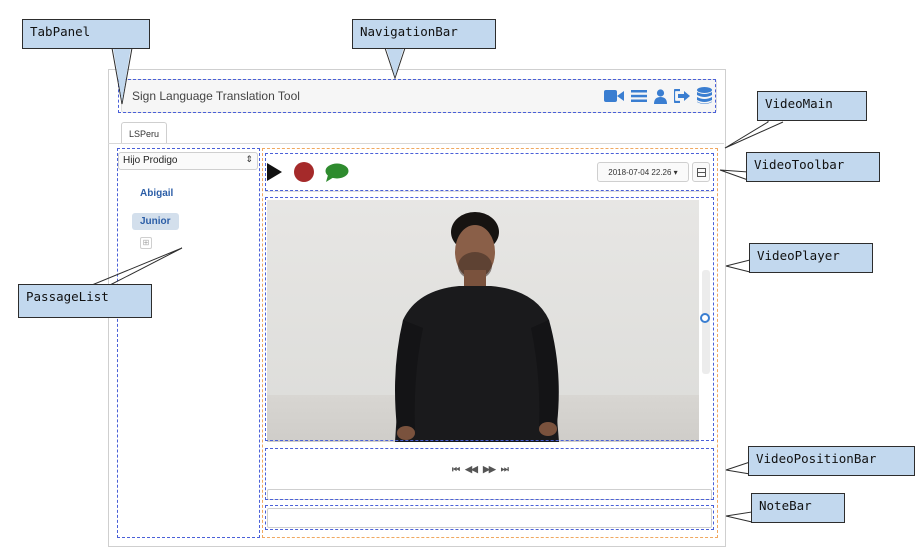  I want to click on callout-video-toolbar: VideoToolbar, so click(813, 167).